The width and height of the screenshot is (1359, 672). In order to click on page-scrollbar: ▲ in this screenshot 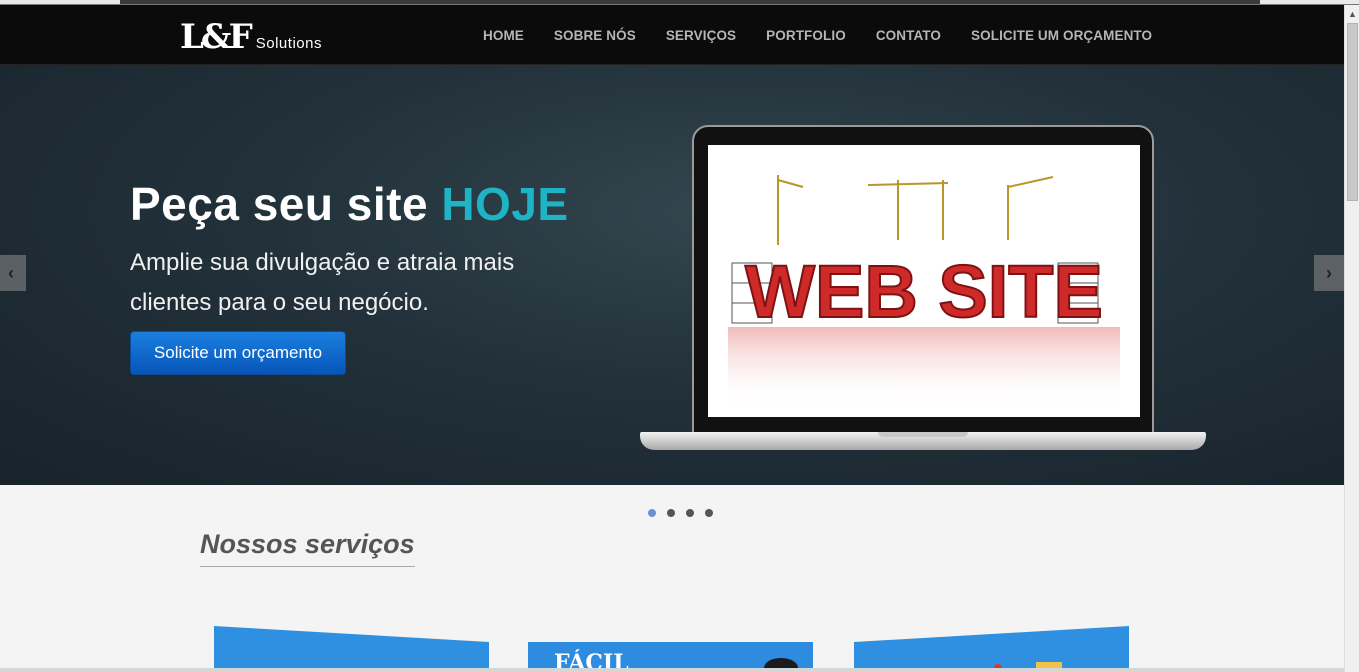, I will do `click(1351, 338)`.